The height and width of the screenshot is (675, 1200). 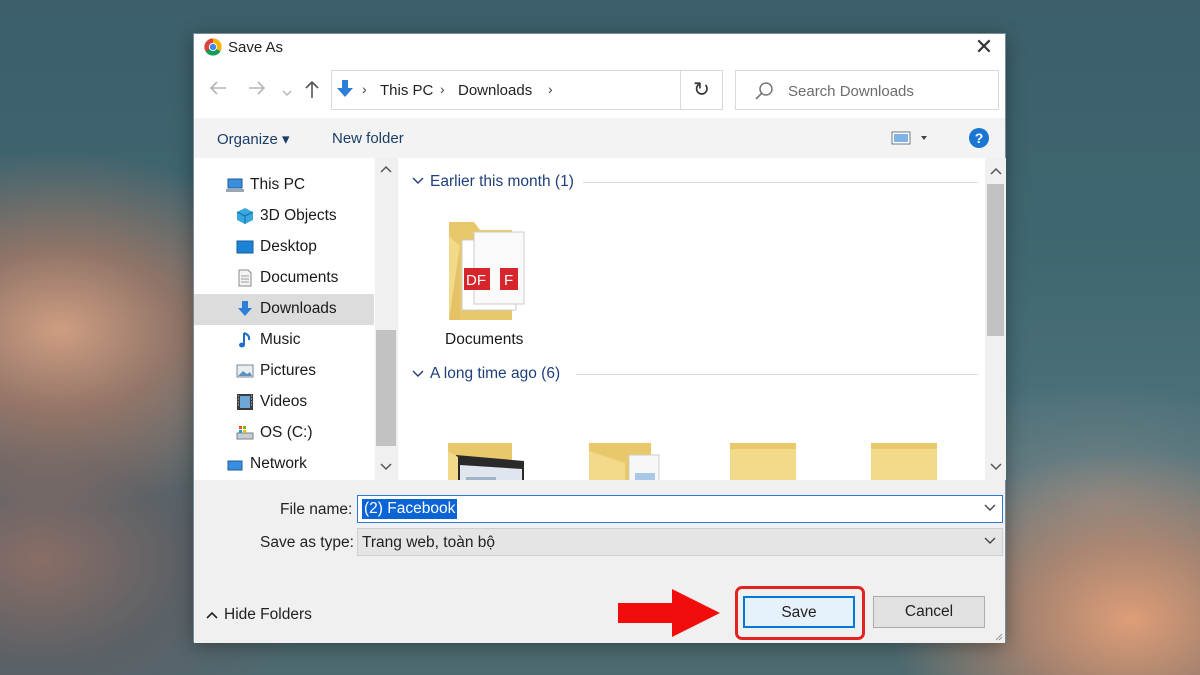 What do you see at coordinates (979, 138) in the screenshot?
I see `help-icon: ?` at bounding box center [979, 138].